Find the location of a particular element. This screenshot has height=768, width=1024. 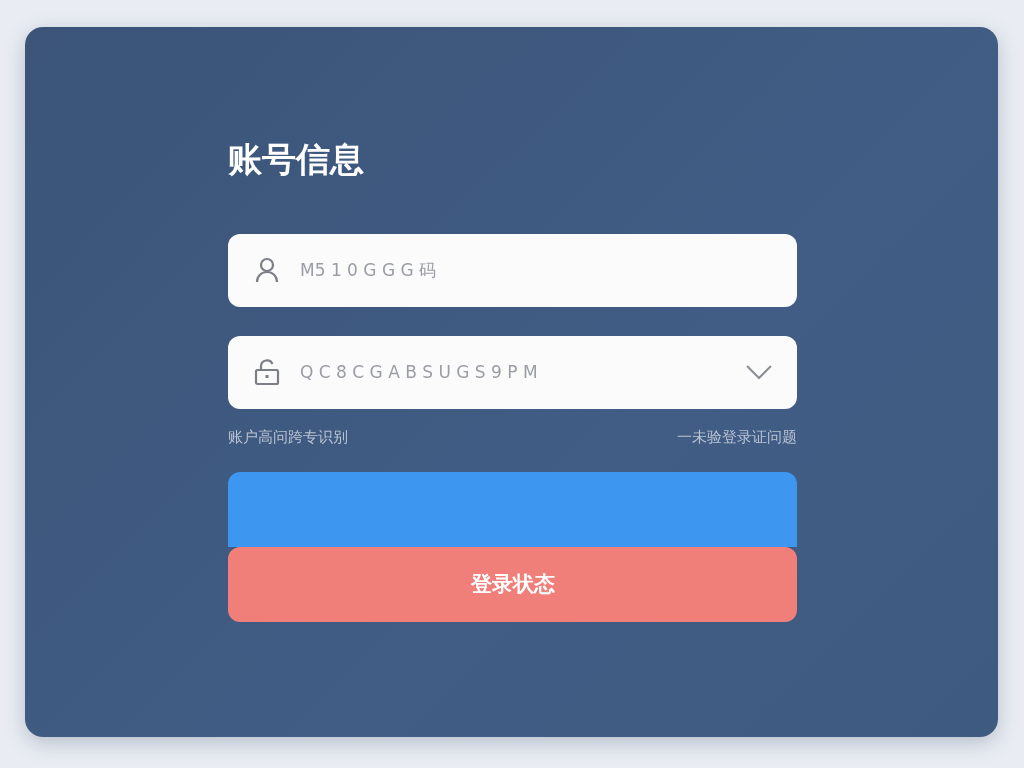

chevron-down-icon is located at coordinates (759, 372).